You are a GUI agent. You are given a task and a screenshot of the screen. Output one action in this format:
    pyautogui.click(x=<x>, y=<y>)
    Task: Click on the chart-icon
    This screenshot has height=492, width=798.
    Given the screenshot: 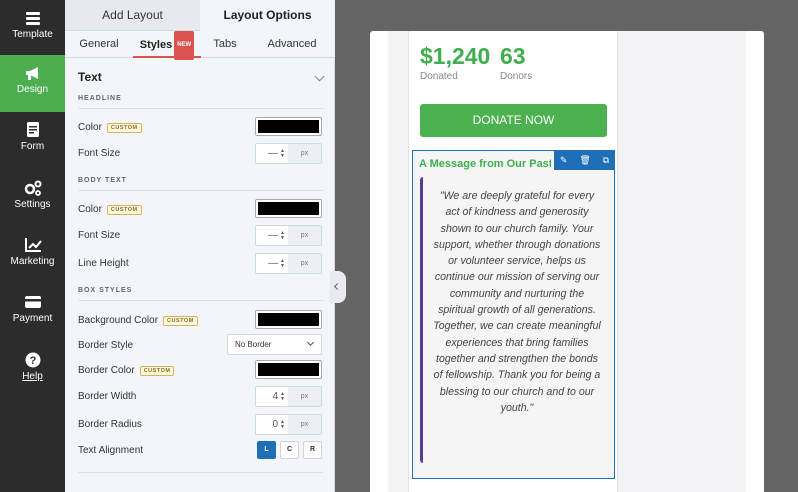 What is the action you would take?
    pyautogui.click(x=33, y=245)
    